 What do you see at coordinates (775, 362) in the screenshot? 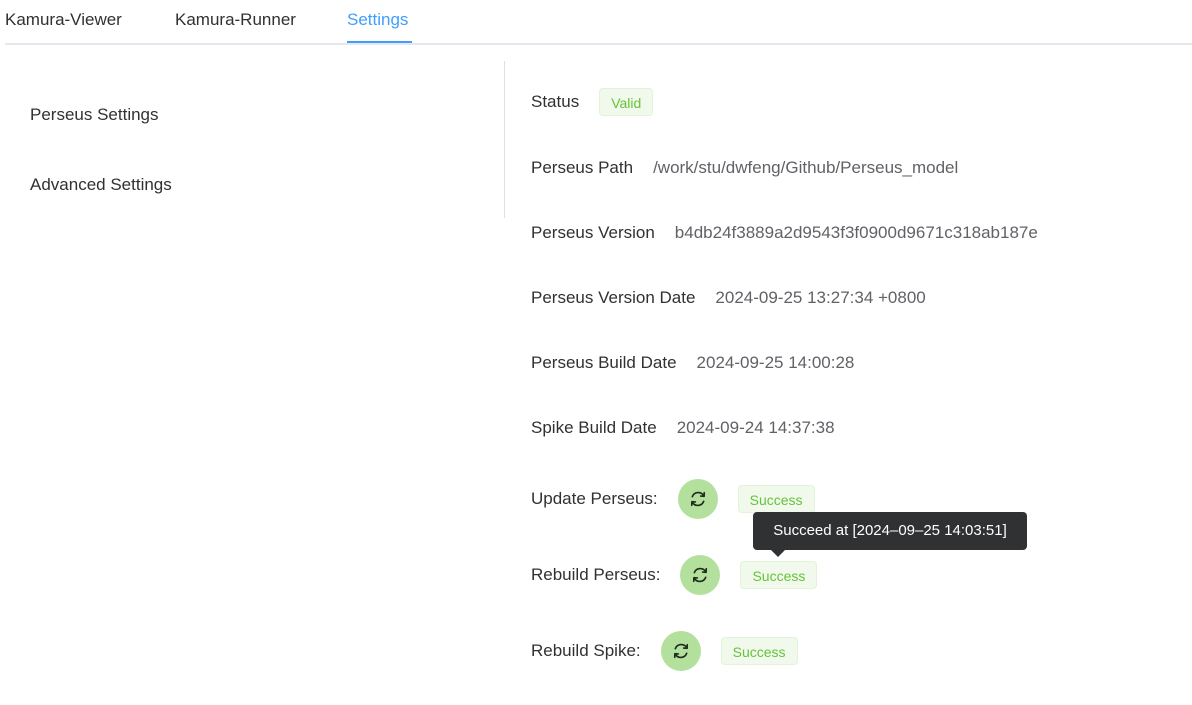
I see `perseus-build-date-value: 2024-09-25 14:00:28` at bounding box center [775, 362].